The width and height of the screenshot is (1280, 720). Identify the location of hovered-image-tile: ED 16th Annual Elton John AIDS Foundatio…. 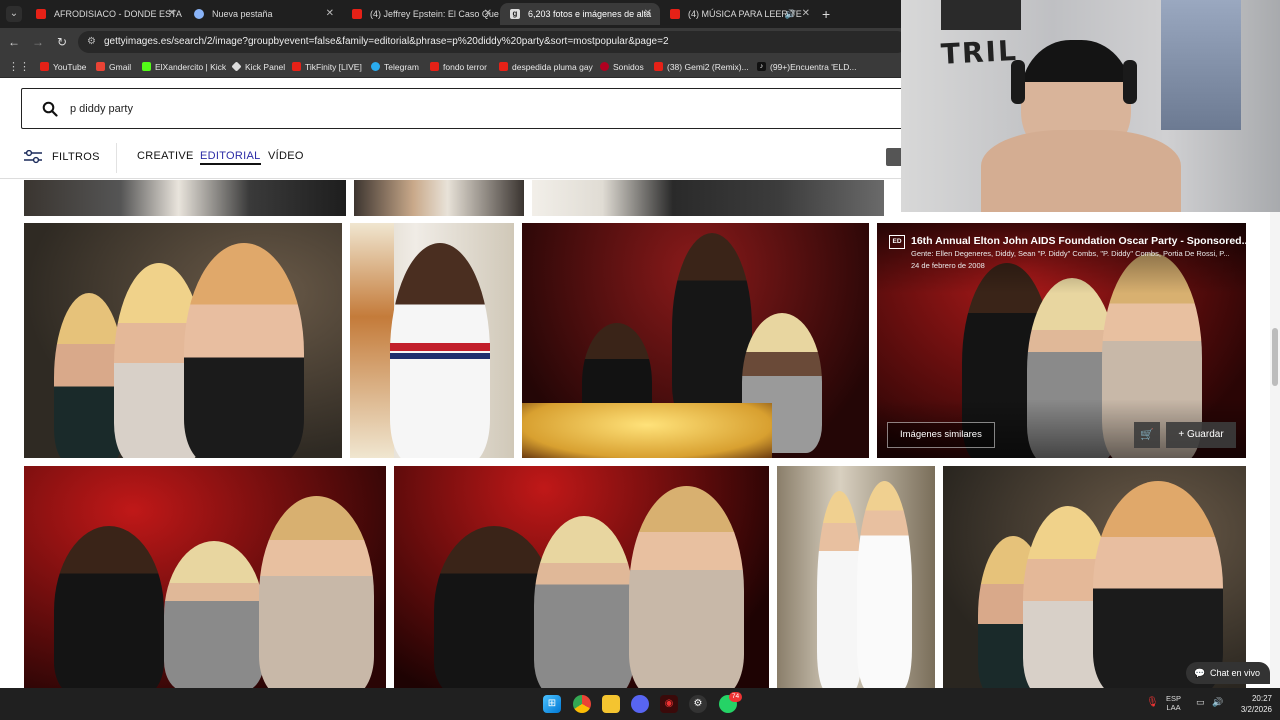
(1061, 340).